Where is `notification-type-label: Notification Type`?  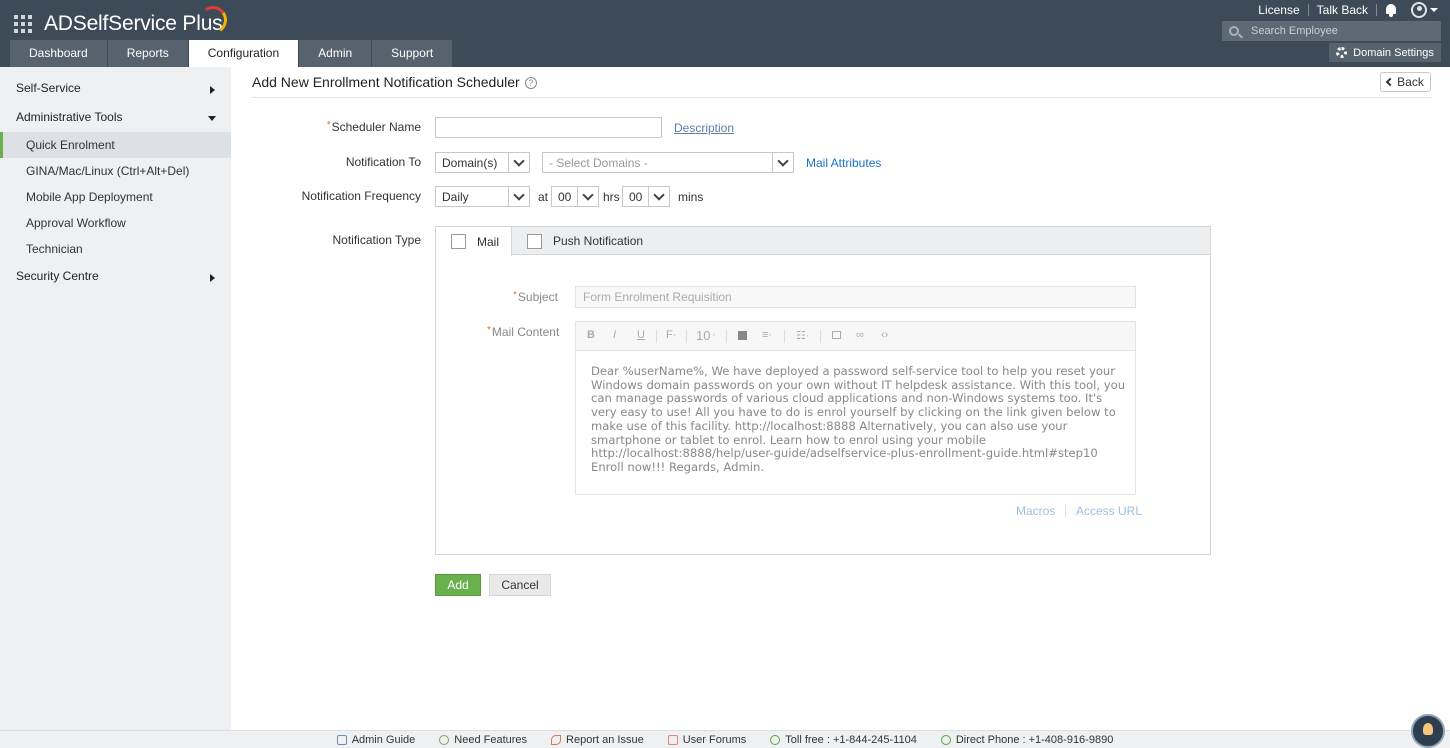 notification-type-label: Notification Type is located at coordinates (377, 240).